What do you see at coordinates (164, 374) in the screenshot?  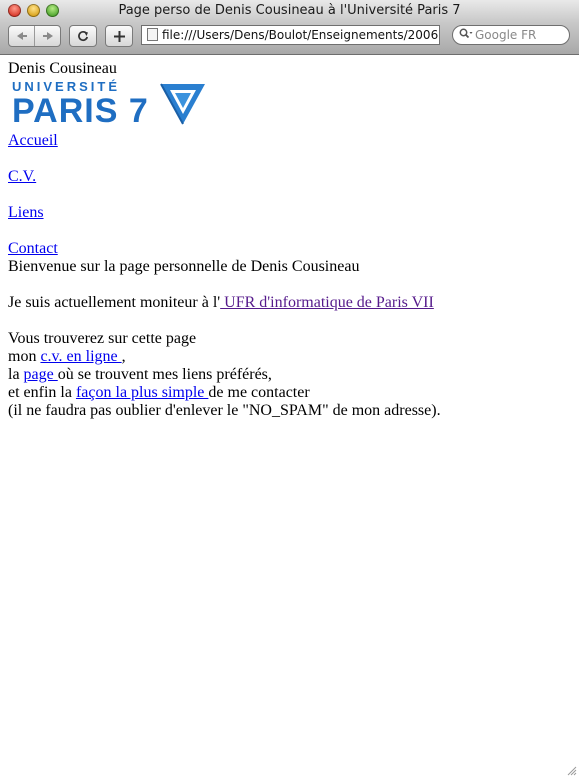 I see `page-line-suffix: où se trouvent mes liens préférés,` at bounding box center [164, 374].